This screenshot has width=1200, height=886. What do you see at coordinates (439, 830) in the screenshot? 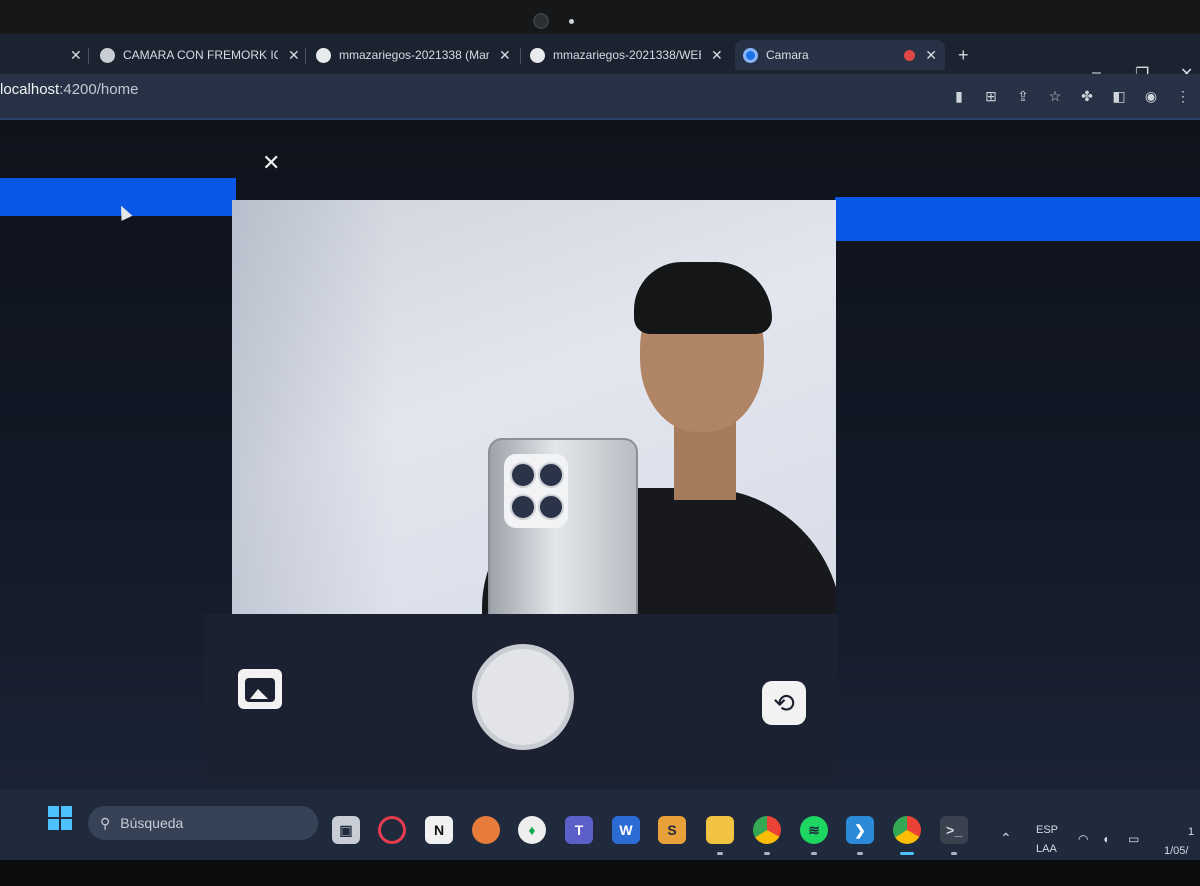
I see `notion-icon: N` at bounding box center [439, 830].